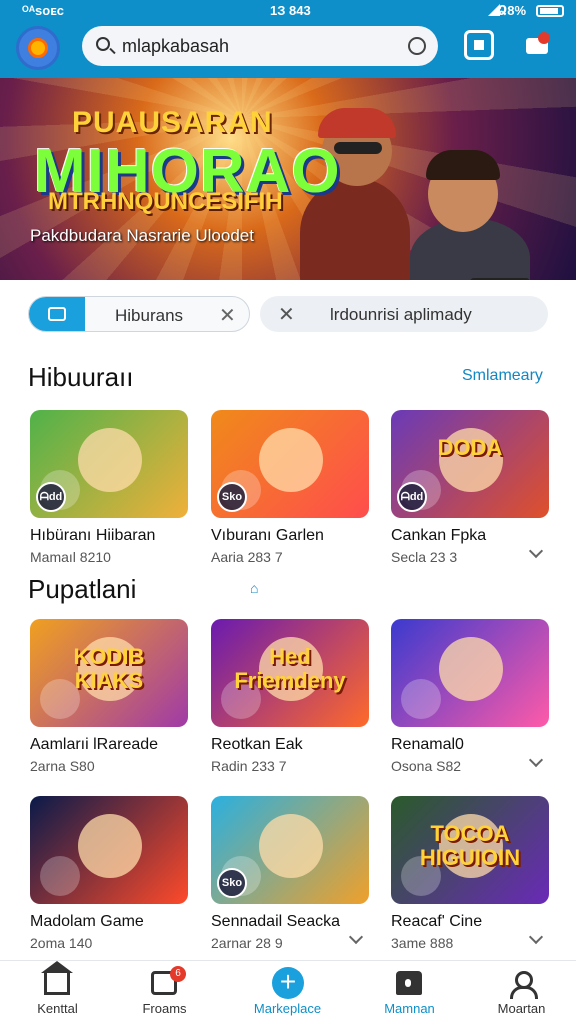 The image size is (576, 1024). I want to click on banner-title-top: PUAUSARAN, so click(172, 122).